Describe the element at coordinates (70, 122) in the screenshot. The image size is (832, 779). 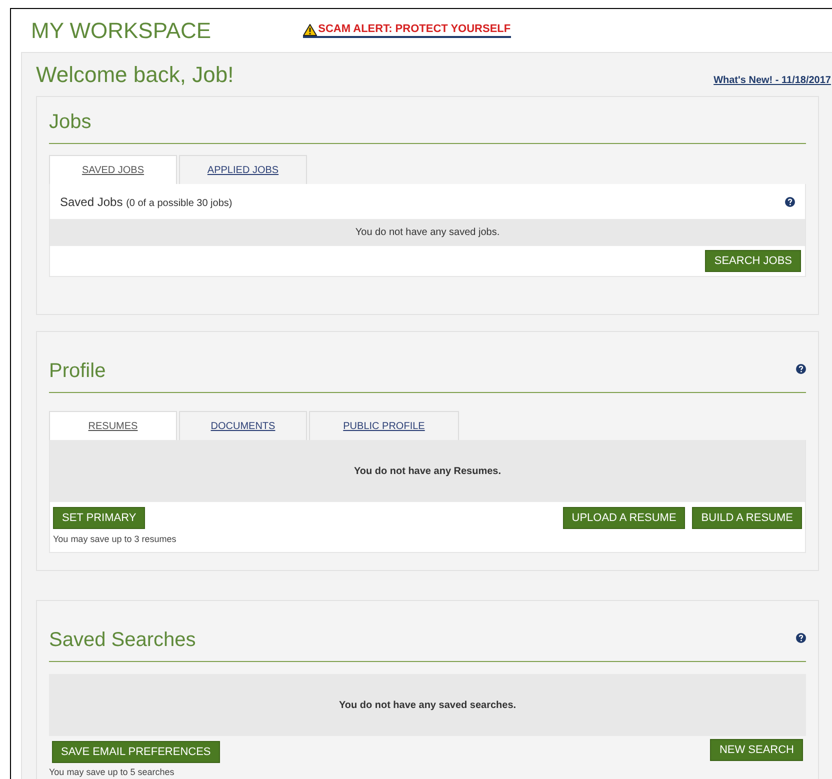
I see `section-title: Jobs` at that location.